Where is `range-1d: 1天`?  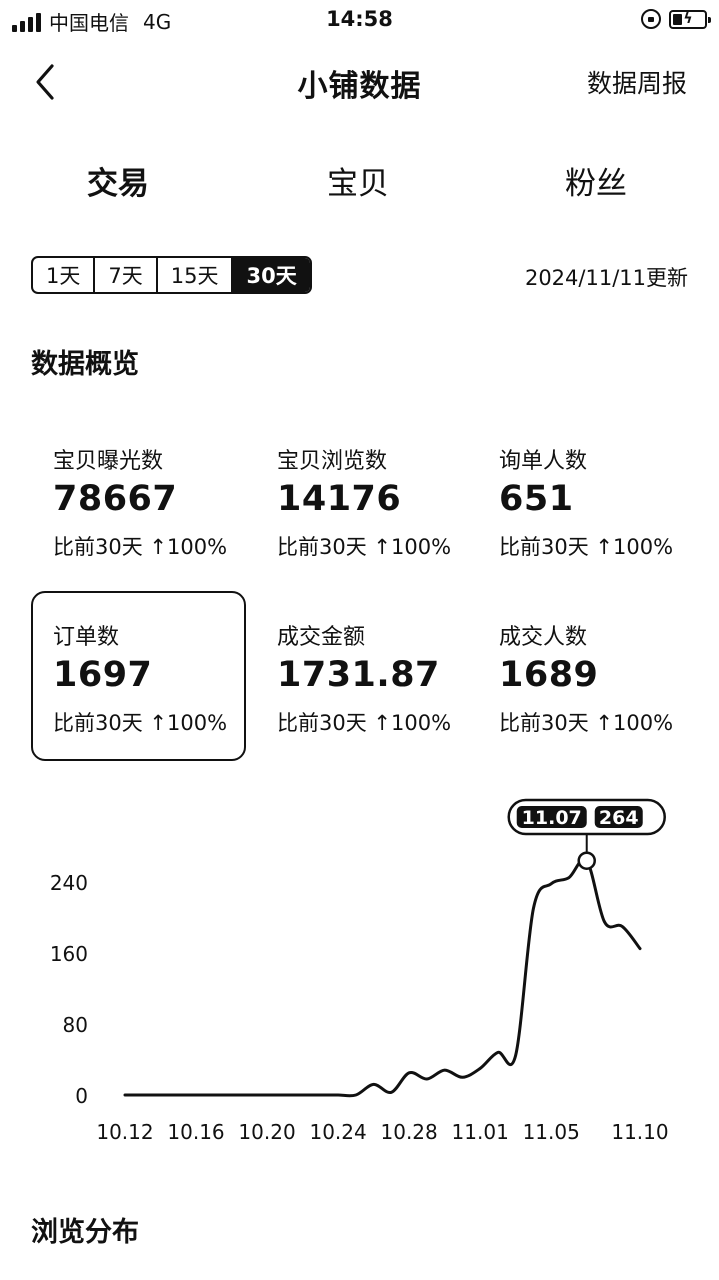 range-1d: 1天 is located at coordinates (64, 275).